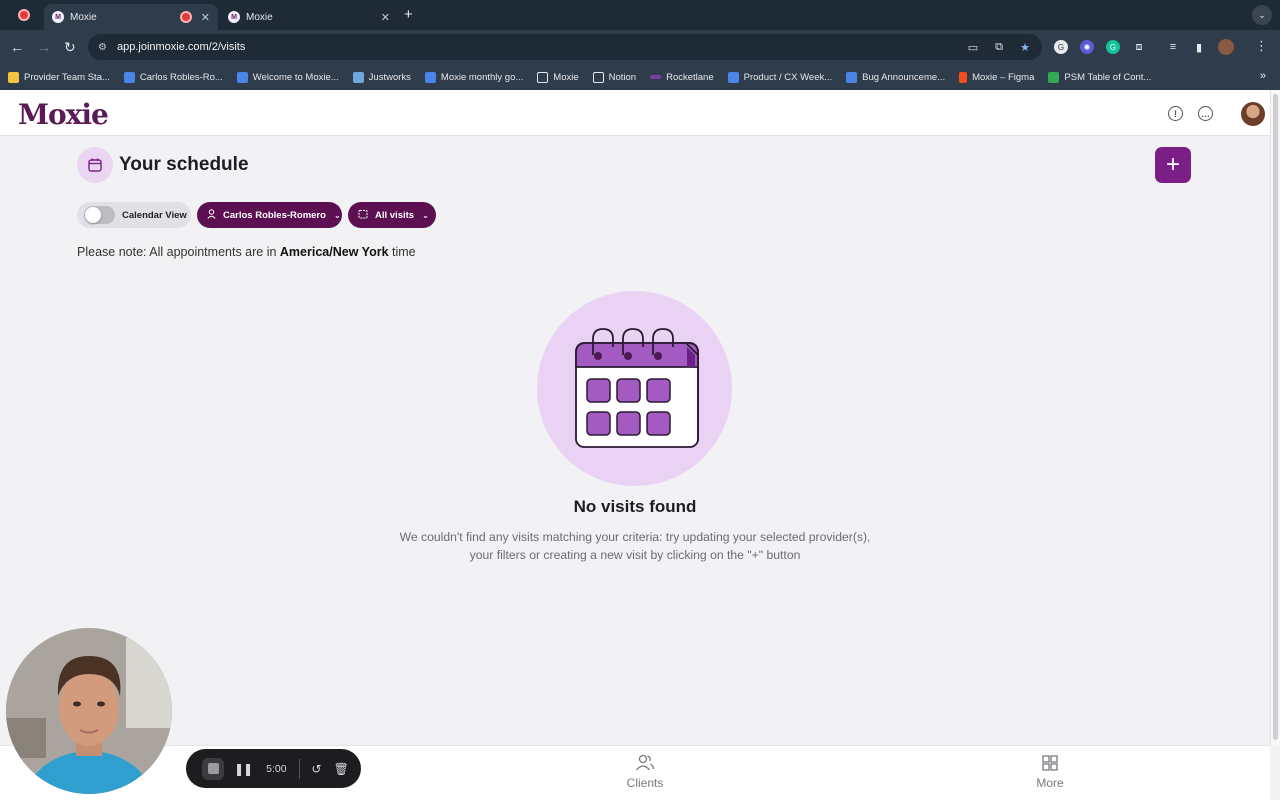 This screenshot has width=1280, height=800. What do you see at coordinates (13, 77) in the screenshot?
I see `slides-icon` at bounding box center [13, 77].